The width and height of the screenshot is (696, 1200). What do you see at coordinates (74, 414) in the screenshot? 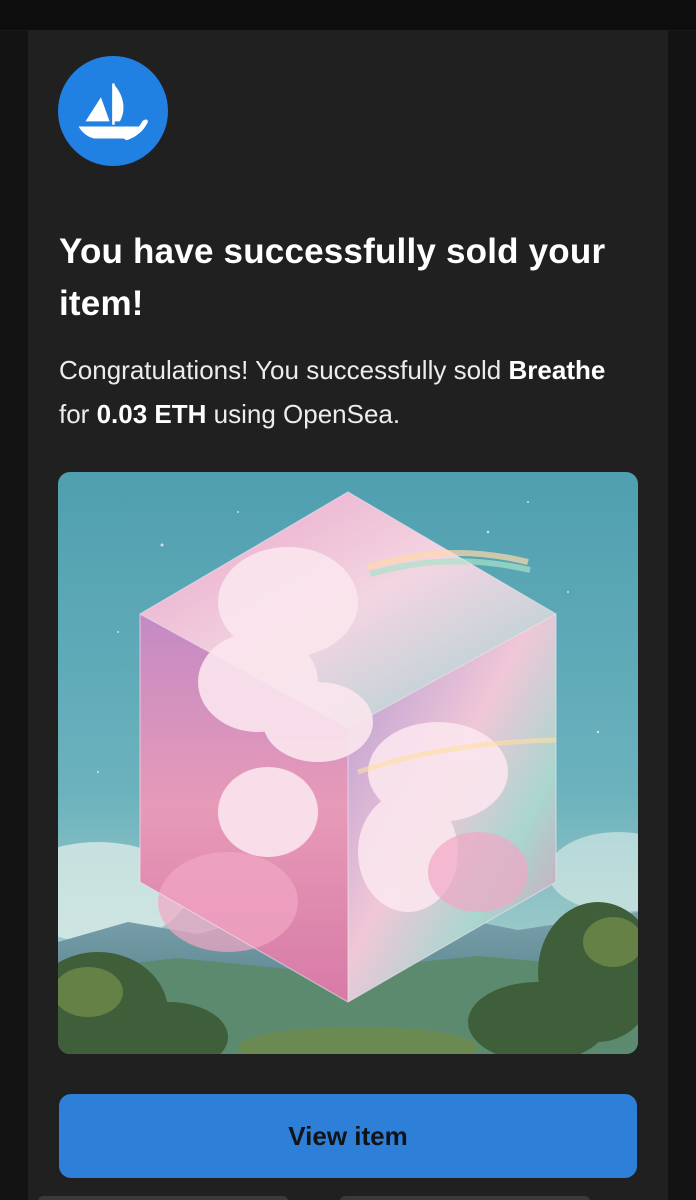
I see `message-for: for` at bounding box center [74, 414].